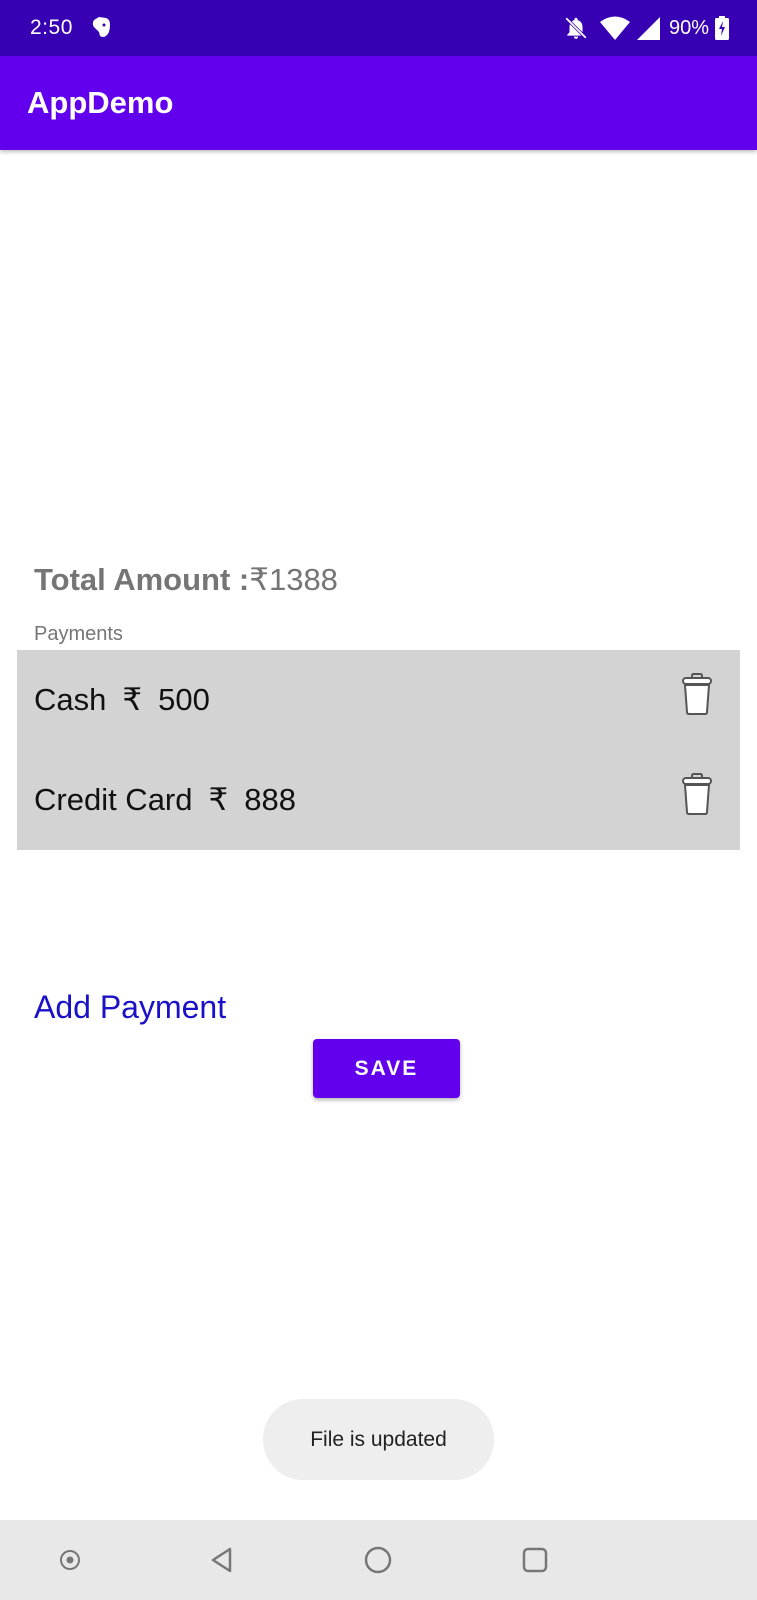 Image resolution: width=757 pixels, height=1600 pixels. What do you see at coordinates (270, 799) in the screenshot?
I see `payment-amount: 888` at bounding box center [270, 799].